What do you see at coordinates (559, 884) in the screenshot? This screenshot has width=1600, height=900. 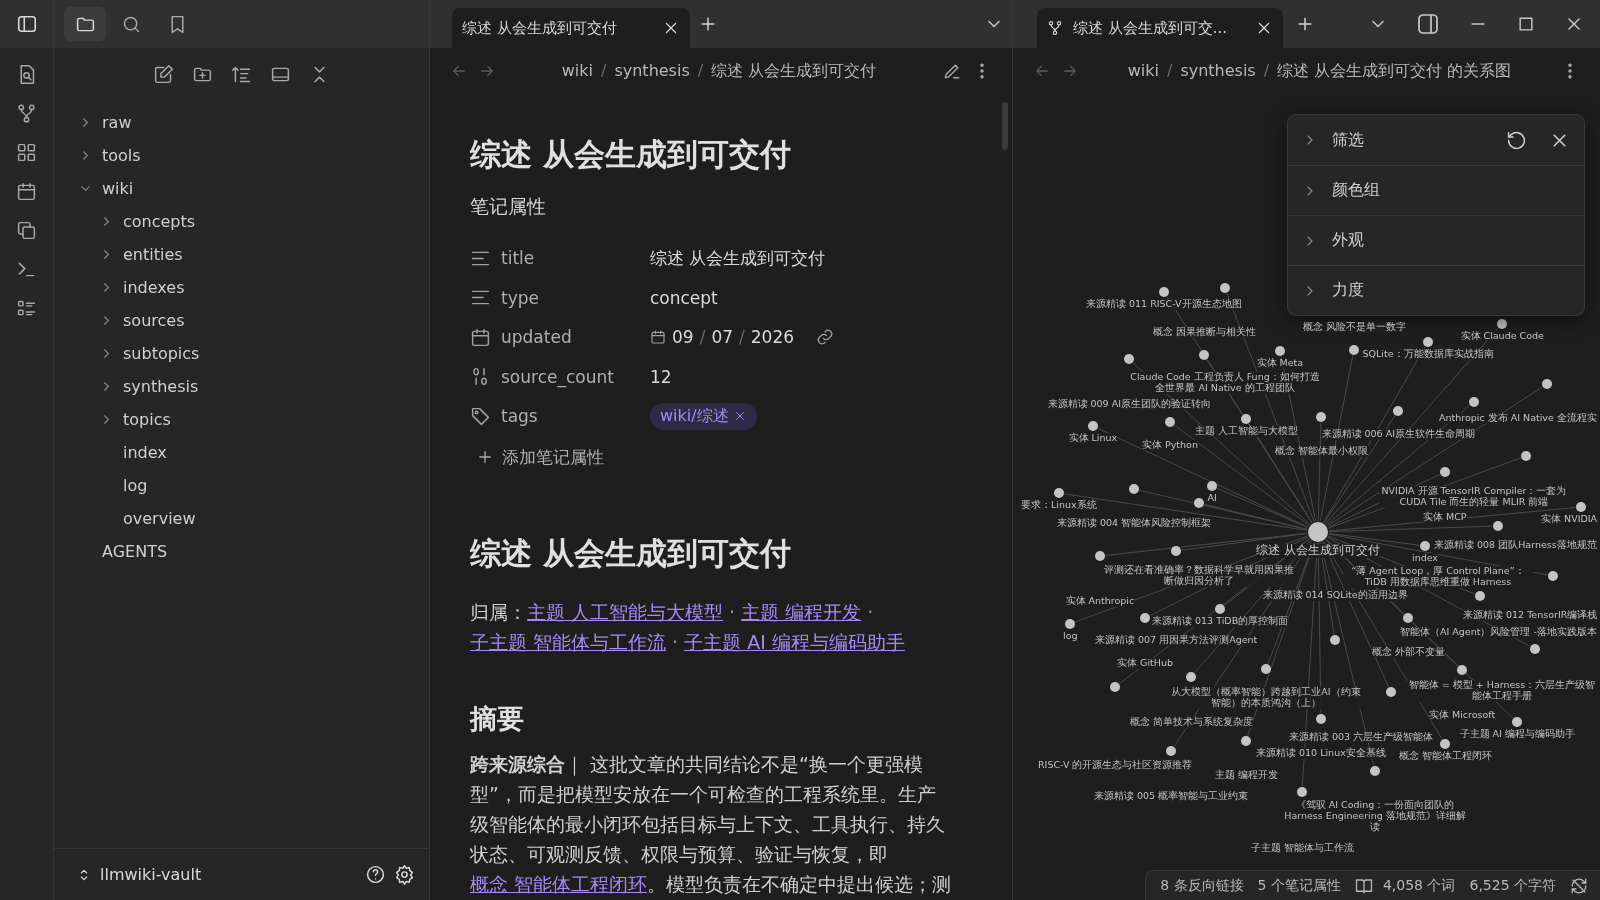 I see `note-link: 概念 智能体工程闭环` at bounding box center [559, 884].